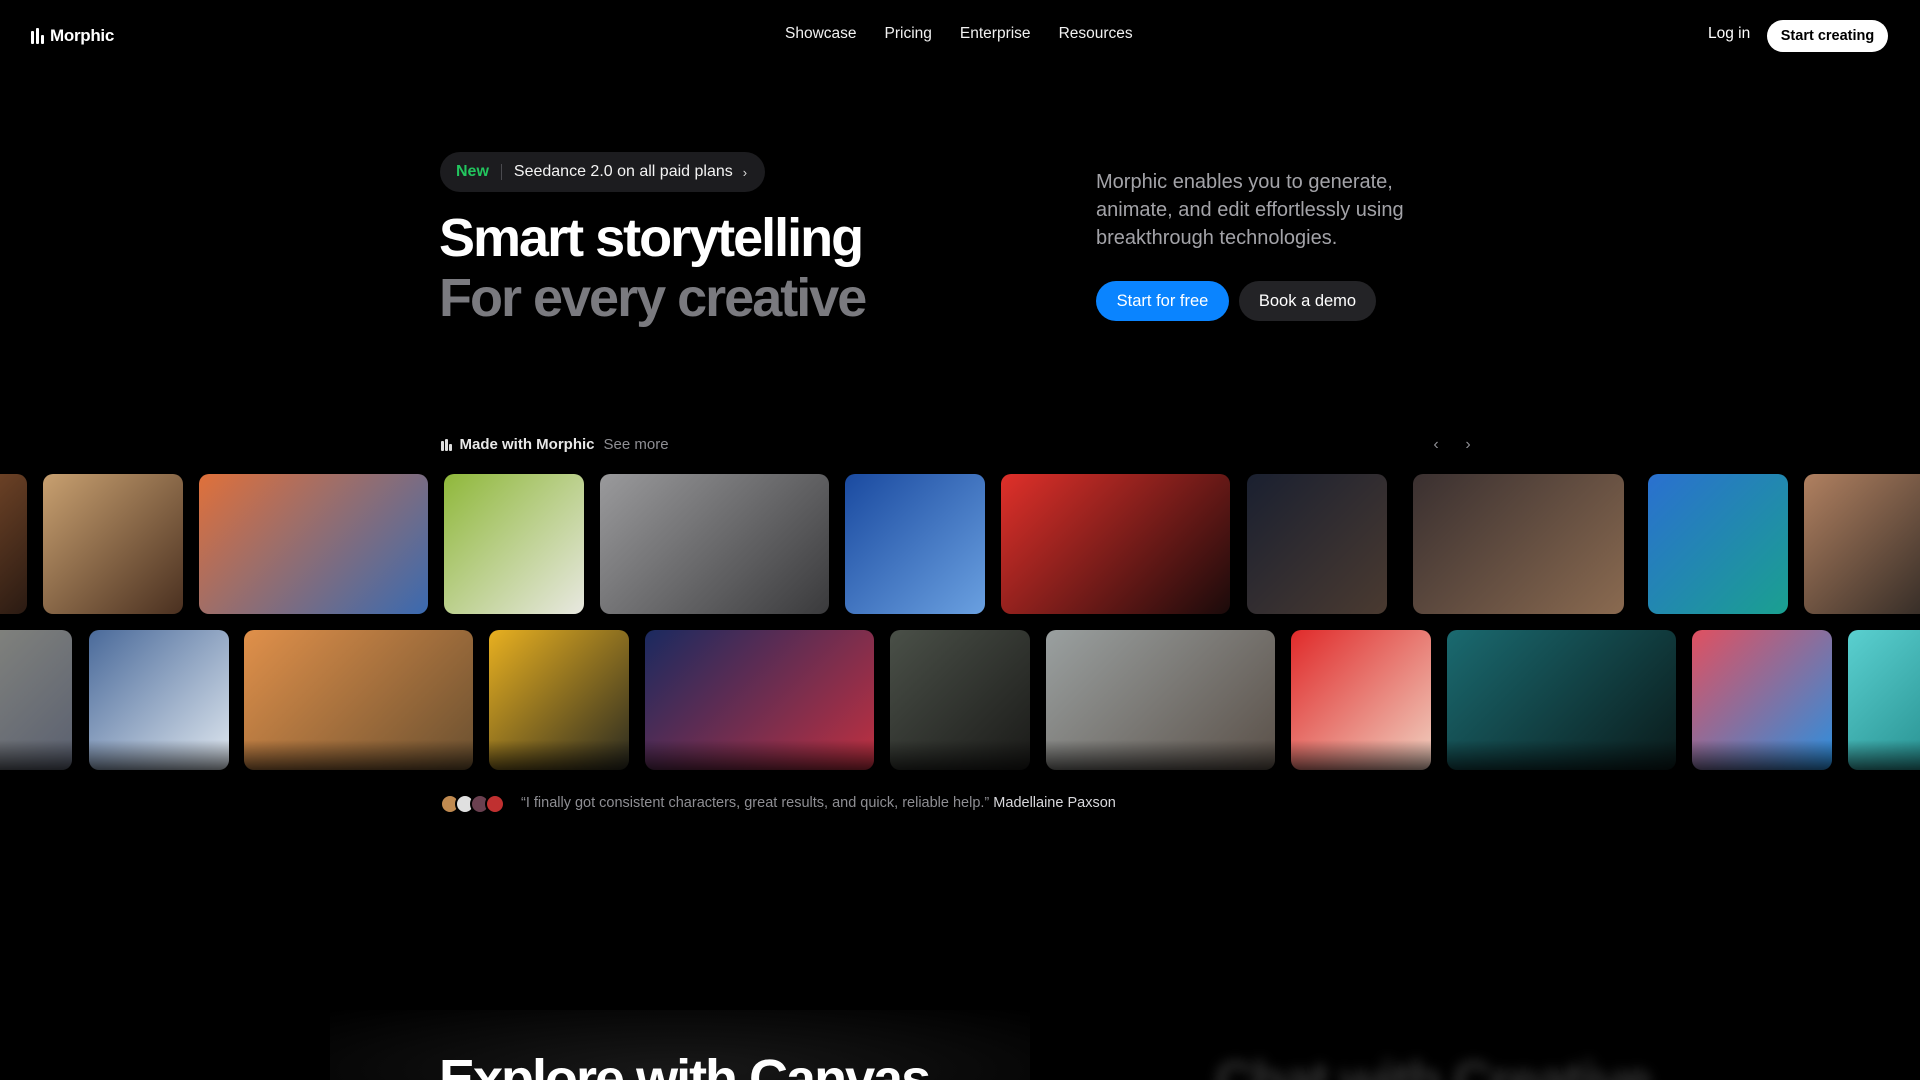  I want to click on gallery-tile-woman-green-sofa, so click(514, 544).